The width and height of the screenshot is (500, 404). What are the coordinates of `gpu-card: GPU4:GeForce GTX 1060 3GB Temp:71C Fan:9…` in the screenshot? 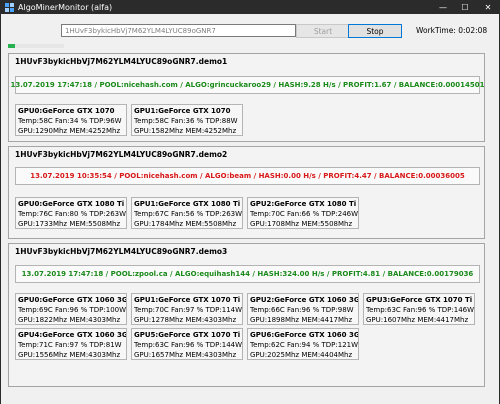 It's located at (71, 344).